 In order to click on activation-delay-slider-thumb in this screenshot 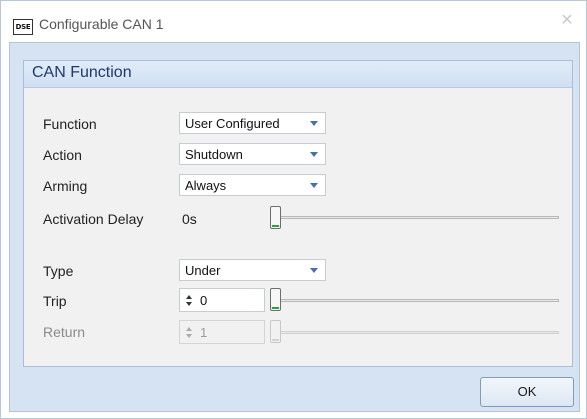, I will do `click(275, 217)`.